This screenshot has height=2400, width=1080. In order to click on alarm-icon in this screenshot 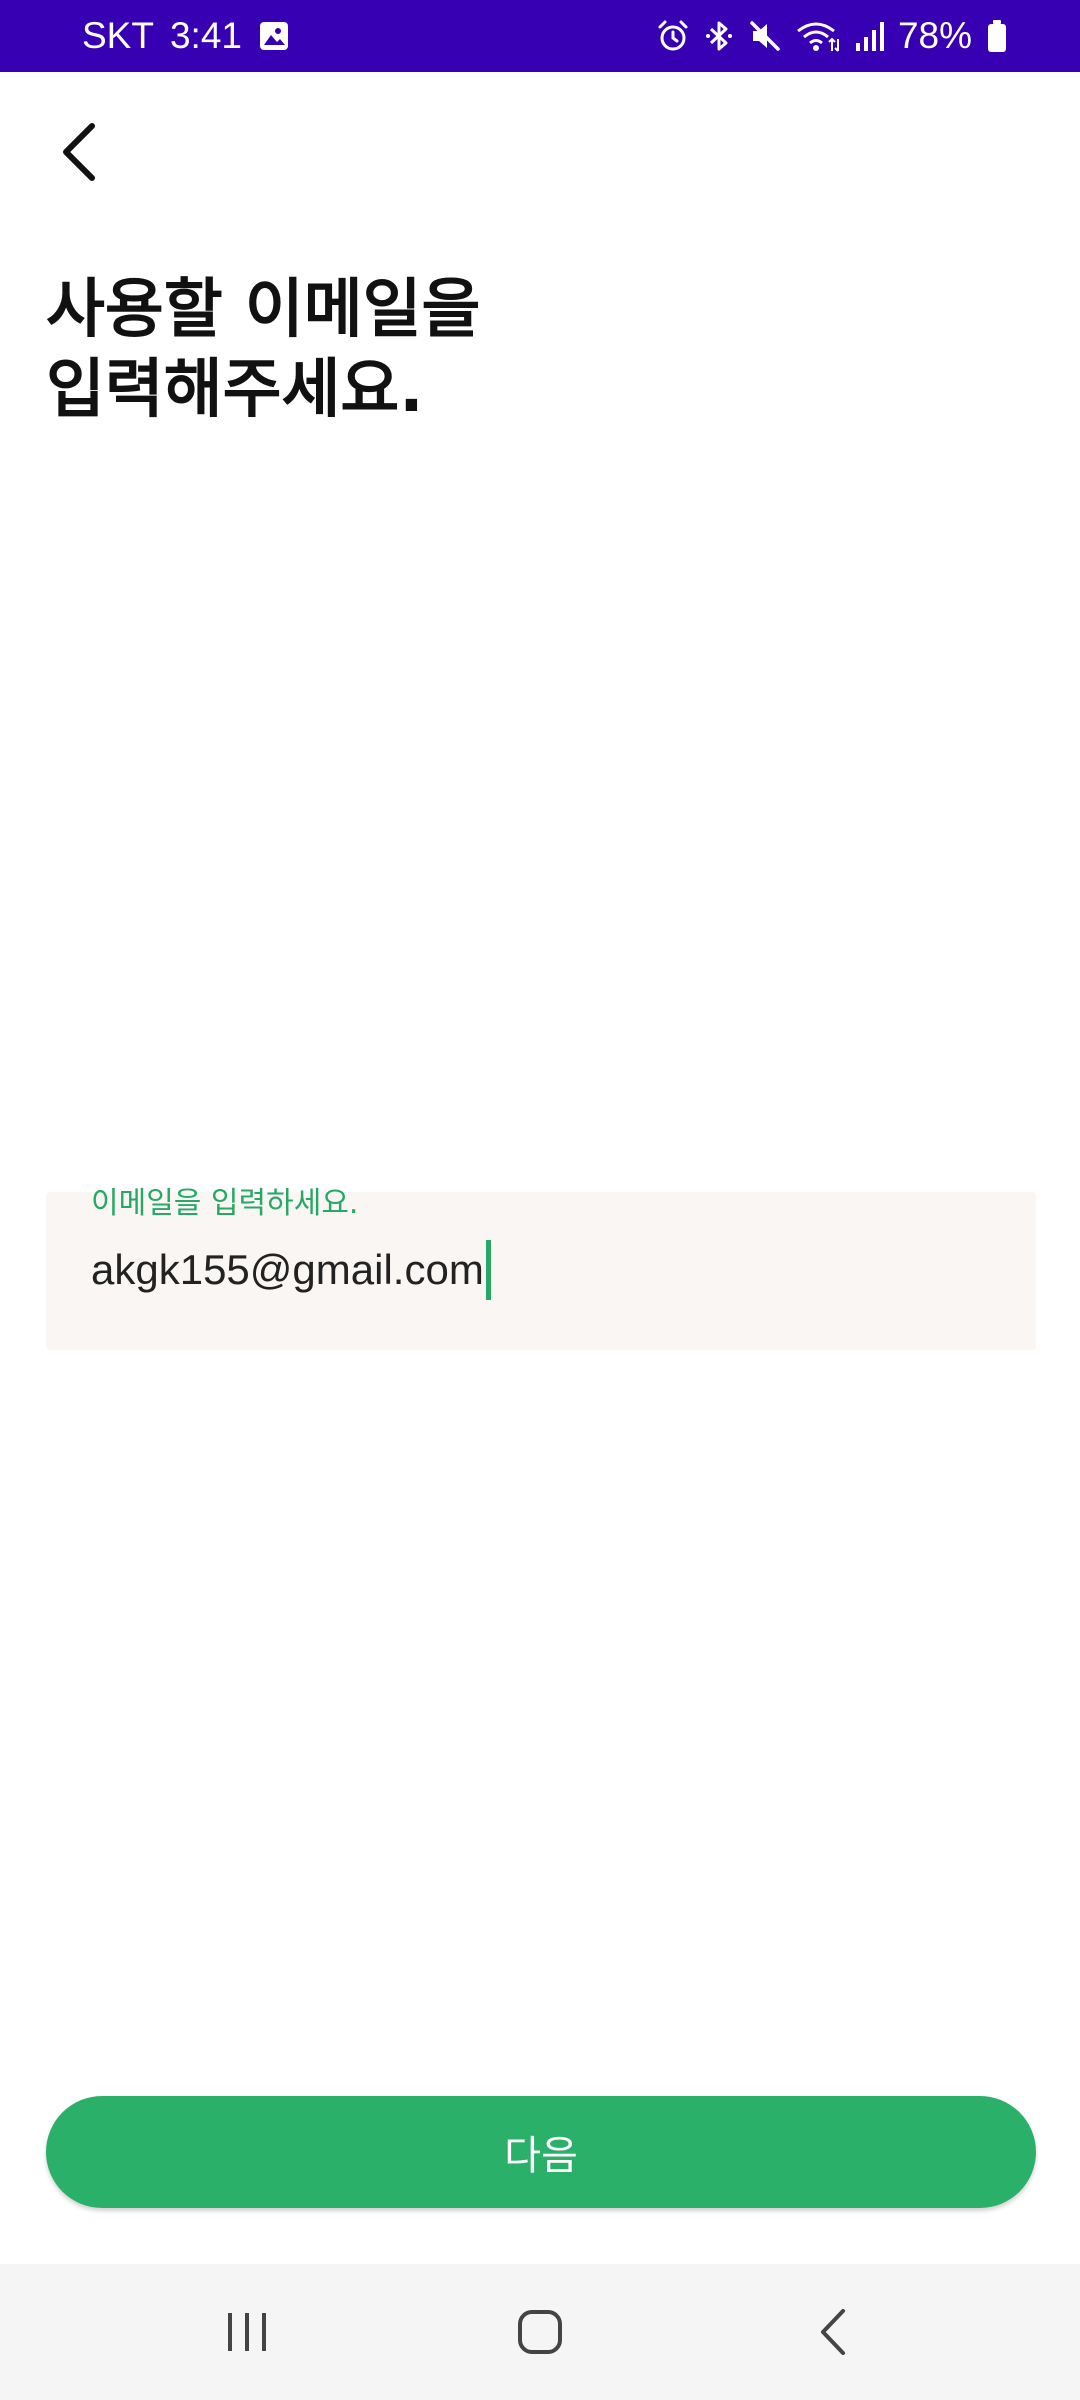, I will do `click(673, 36)`.